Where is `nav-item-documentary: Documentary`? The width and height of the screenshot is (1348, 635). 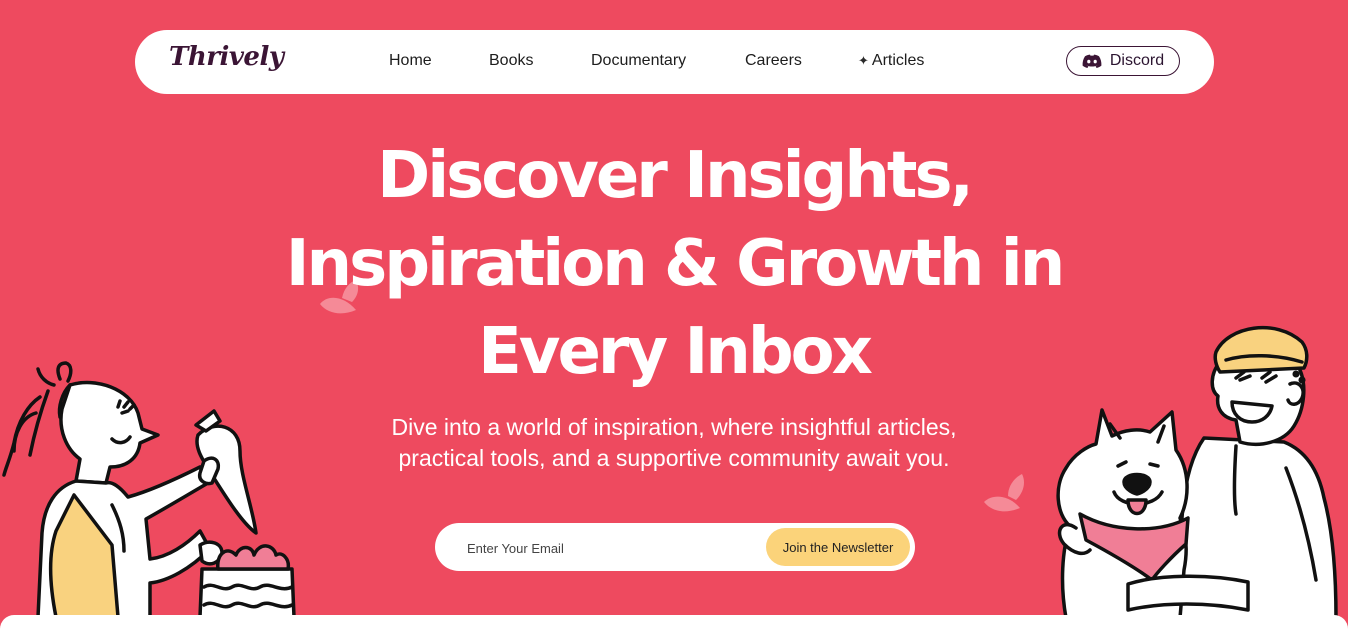 nav-item-documentary: Documentary is located at coordinates (638, 61).